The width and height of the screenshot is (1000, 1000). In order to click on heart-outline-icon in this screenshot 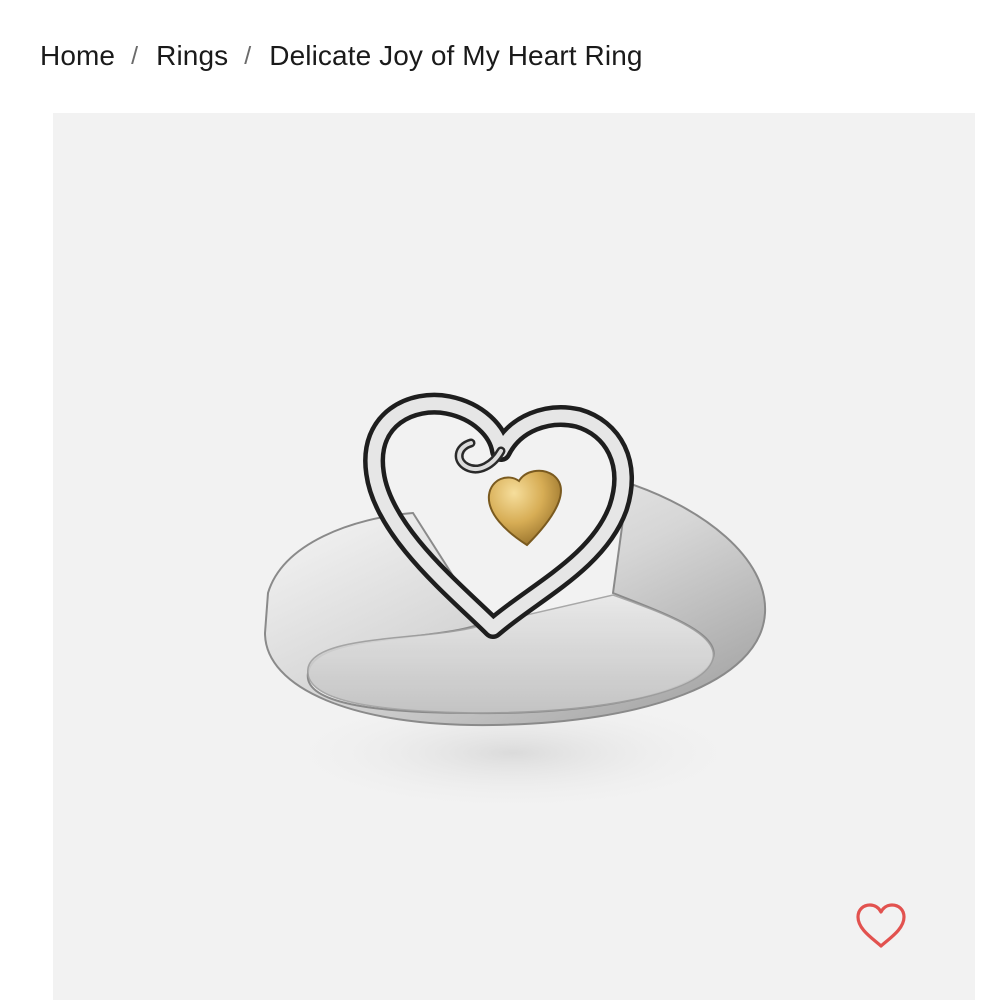, I will do `click(881, 925)`.